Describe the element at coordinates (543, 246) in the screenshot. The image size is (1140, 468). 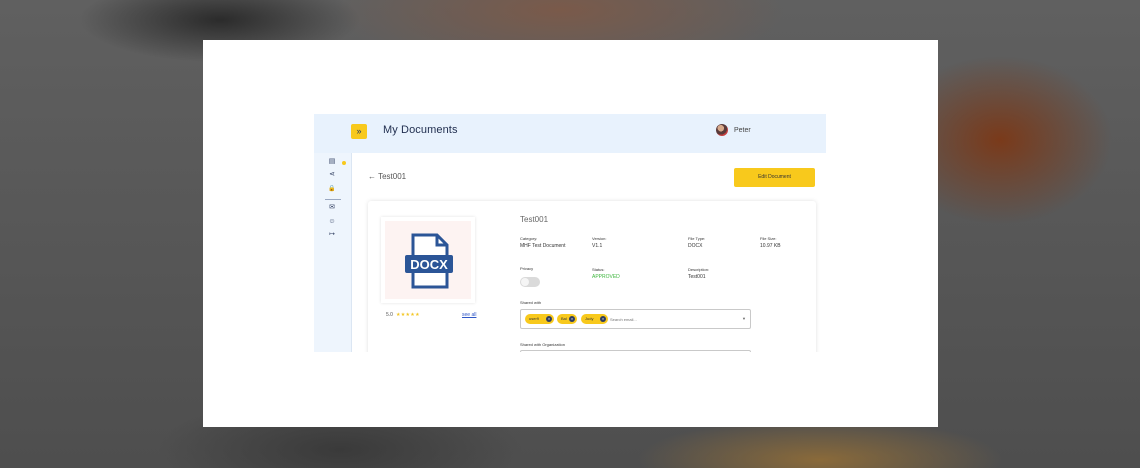
I see `category-value: MHF Test Document` at that location.